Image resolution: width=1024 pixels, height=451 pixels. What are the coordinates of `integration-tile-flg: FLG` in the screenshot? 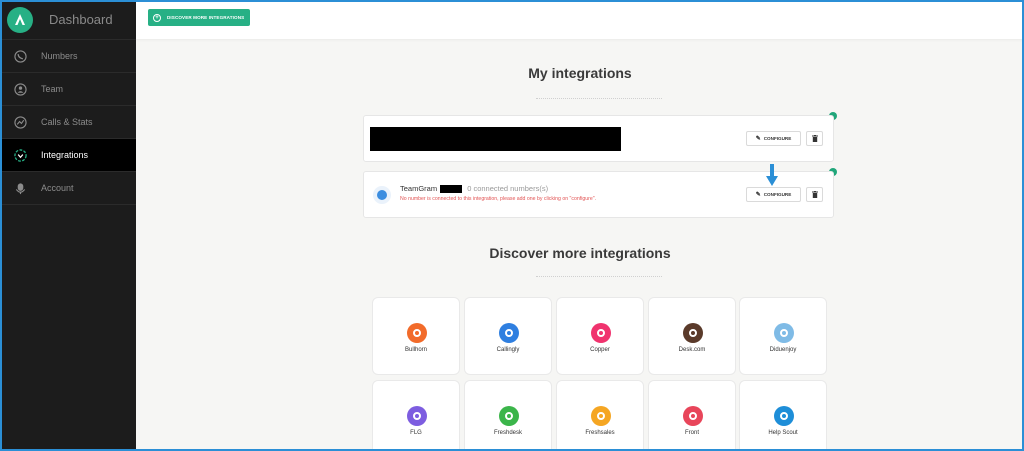 It's located at (416, 415).